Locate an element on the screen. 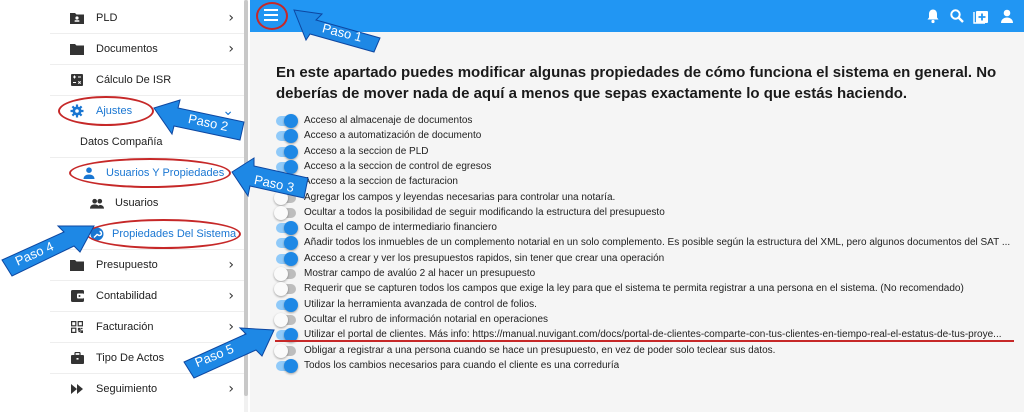  search-icon is located at coordinates (957, 16).